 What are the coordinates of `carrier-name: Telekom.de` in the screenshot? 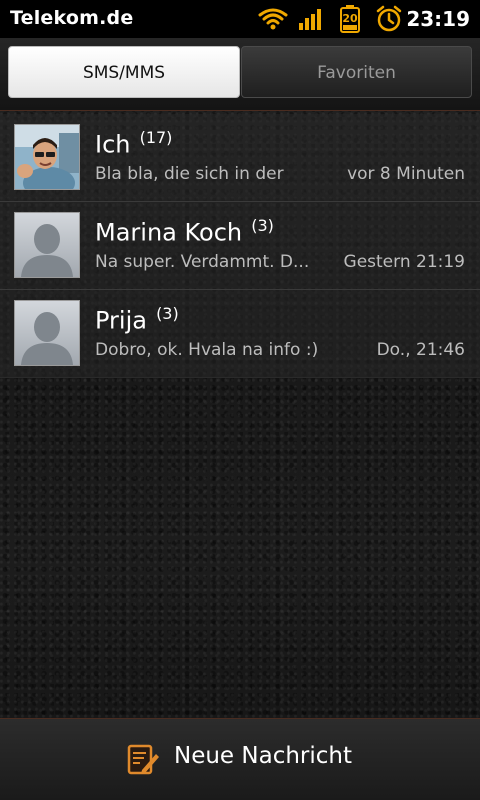 It's located at (72, 18).